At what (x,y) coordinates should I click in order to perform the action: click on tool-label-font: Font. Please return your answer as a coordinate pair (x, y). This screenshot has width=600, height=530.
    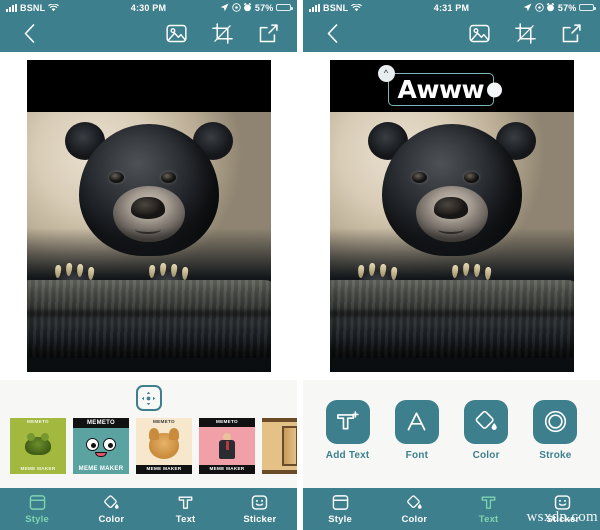
    Looking at the image, I should click on (417, 455).